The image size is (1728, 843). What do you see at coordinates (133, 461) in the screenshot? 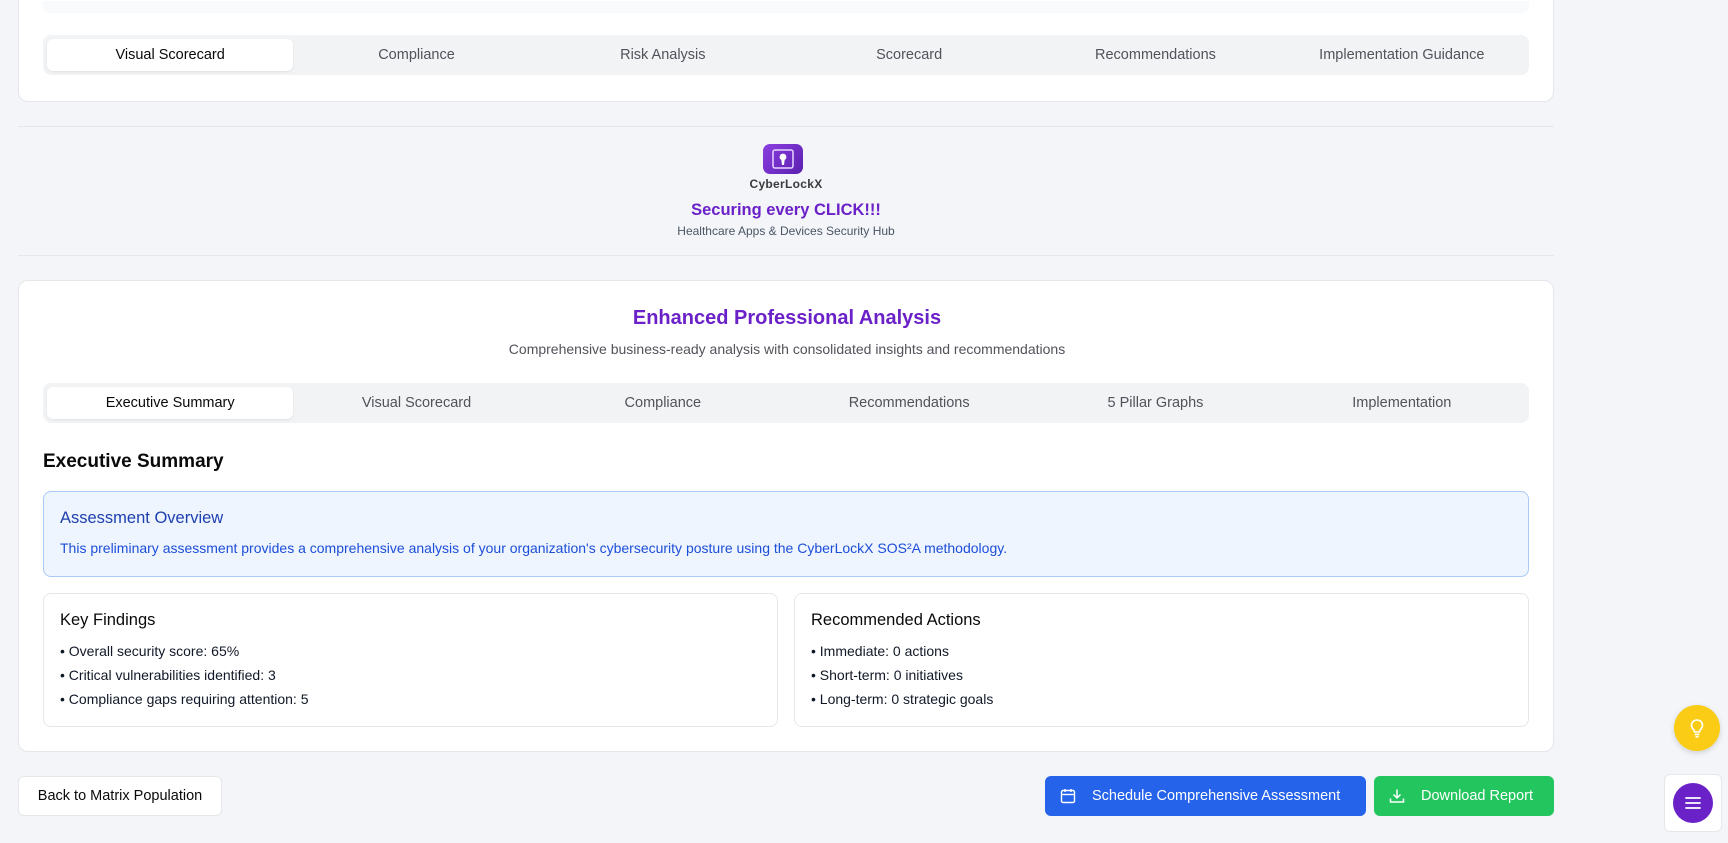
I see `section-title: Executive Summary` at bounding box center [133, 461].